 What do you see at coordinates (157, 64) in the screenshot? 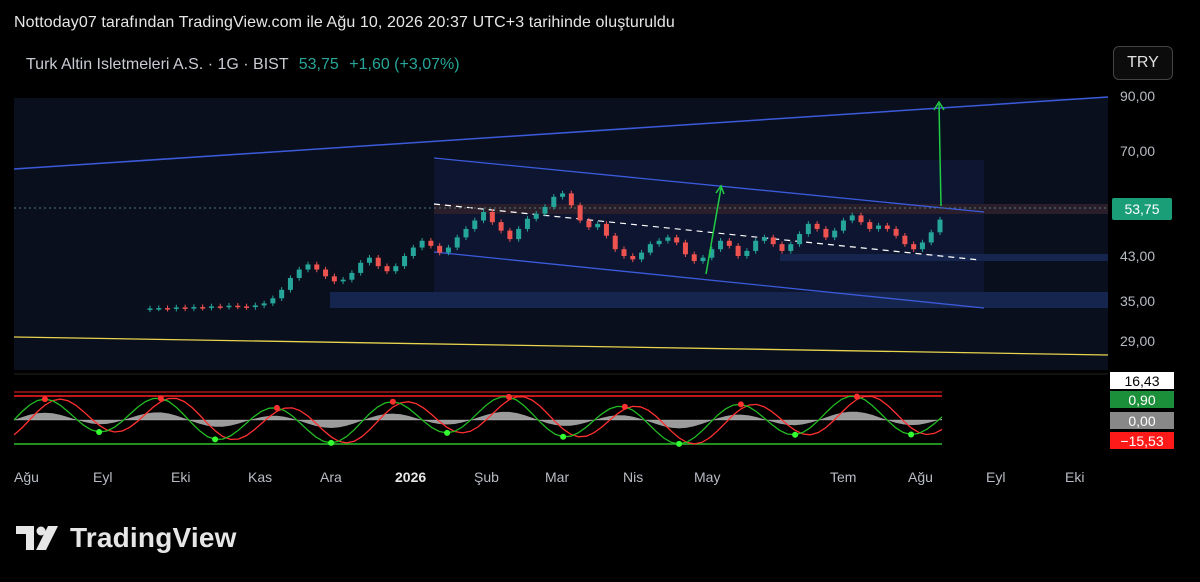
I see `symbol-name: Turk Altin Isletmeleri A.S. · 1G · BIST` at bounding box center [157, 64].